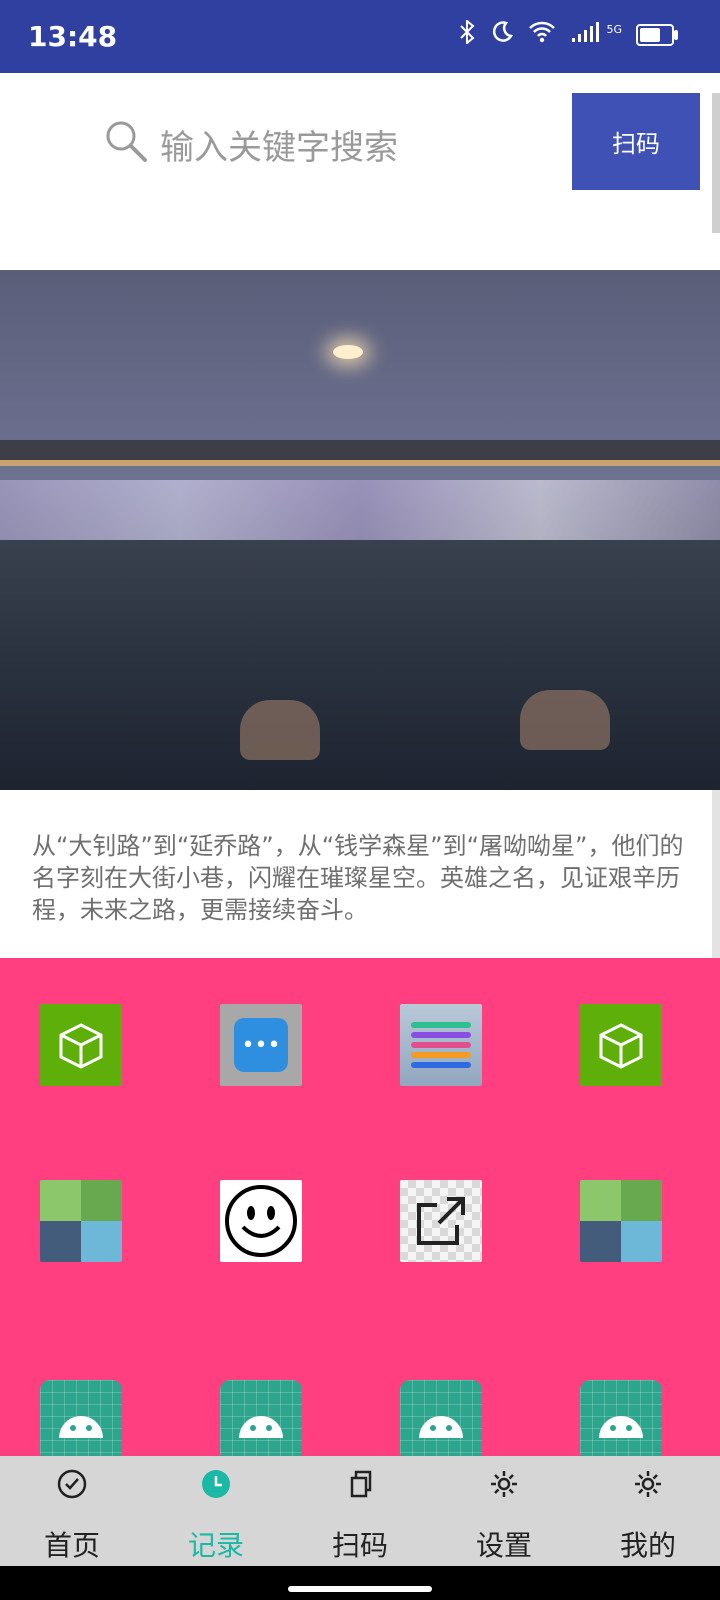  Describe the element at coordinates (647, 1545) in the screenshot. I see `nav-mine-label: 我的` at that location.